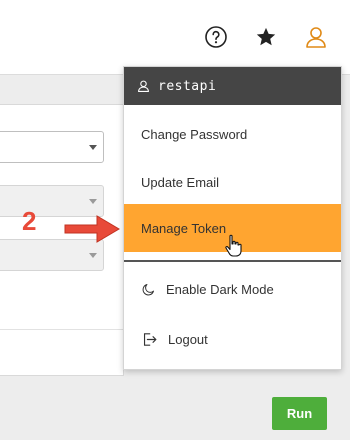 The width and height of the screenshot is (350, 440). Describe the element at coordinates (194, 134) in the screenshot. I see `menu-item-label: Change Password` at that location.